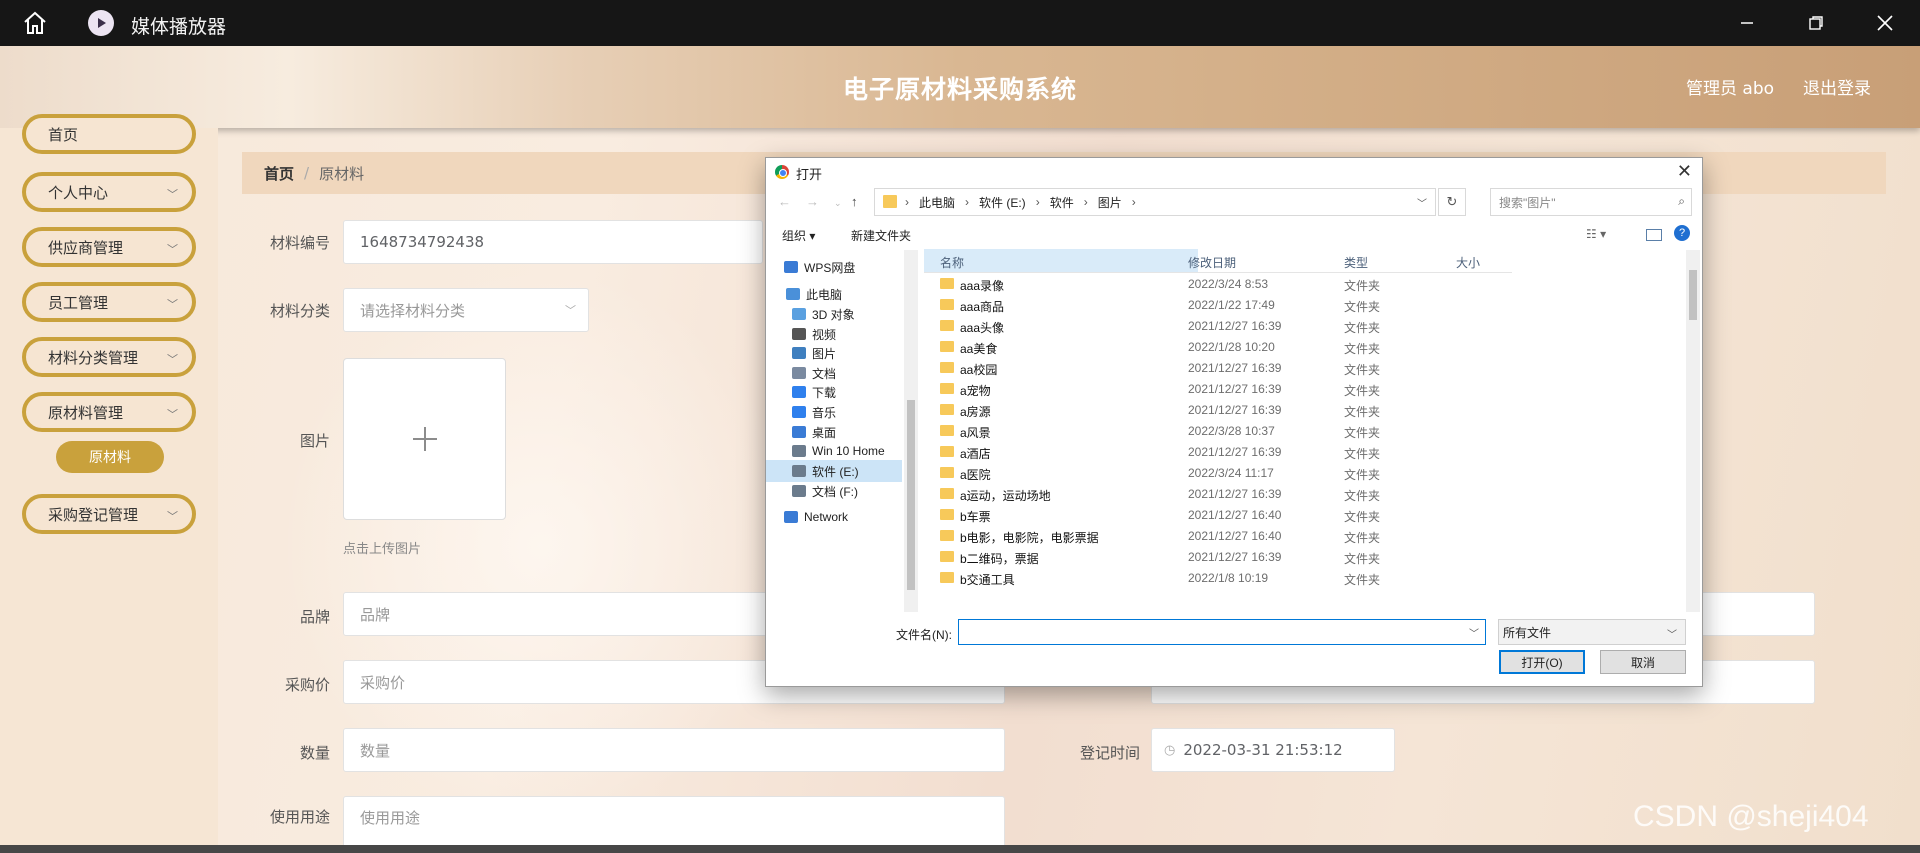 This screenshot has height=853, width=1920. What do you see at coordinates (299, 243) in the screenshot?
I see `code-label: 材料编号` at bounding box center [299, 243].